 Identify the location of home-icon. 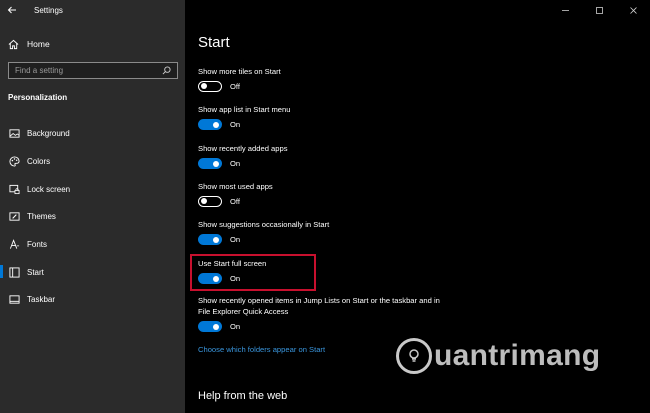
(13, 44).